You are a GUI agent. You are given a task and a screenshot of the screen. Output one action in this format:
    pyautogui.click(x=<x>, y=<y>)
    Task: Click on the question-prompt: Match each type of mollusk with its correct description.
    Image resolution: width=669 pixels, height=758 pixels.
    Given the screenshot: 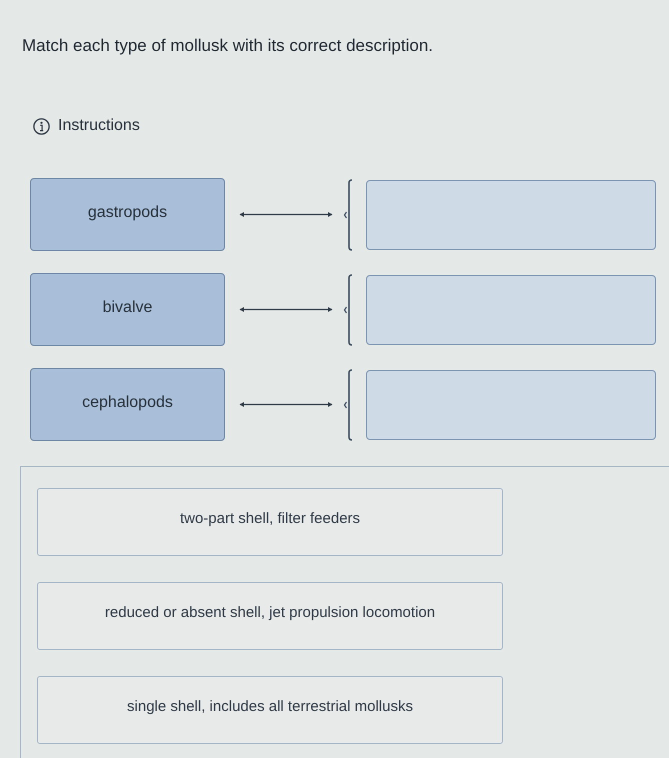 What is the action you would take?
    pyautogui.click(x=227, y=46)
    